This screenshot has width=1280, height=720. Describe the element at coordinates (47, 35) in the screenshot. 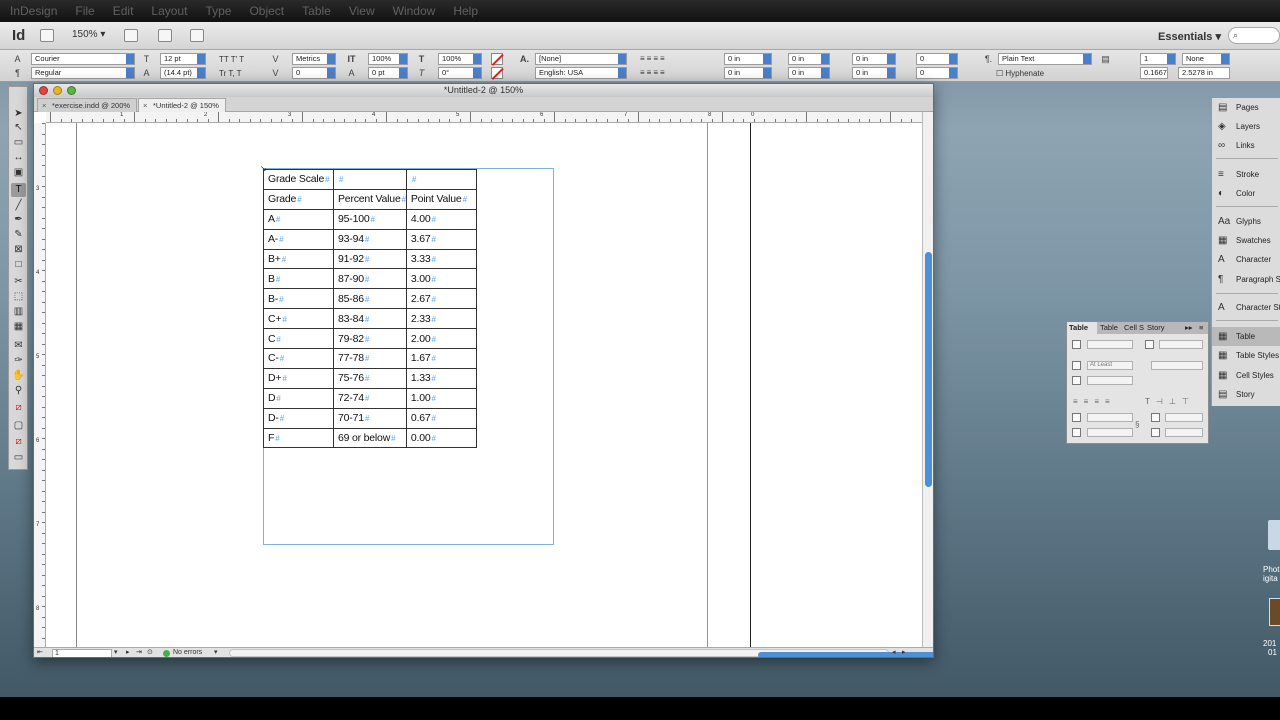

I see `bridge-icon` at that location.